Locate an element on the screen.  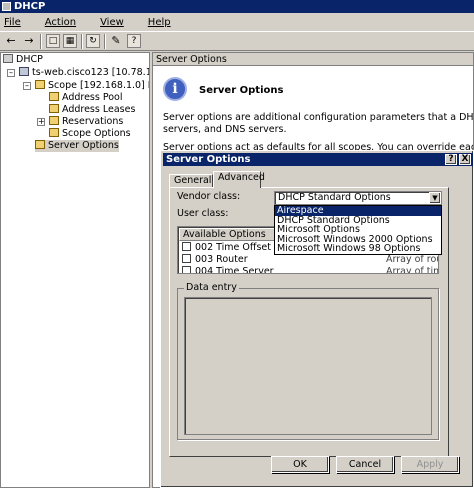
data-entry-label: Data entry is located at coordinates (211, 287).